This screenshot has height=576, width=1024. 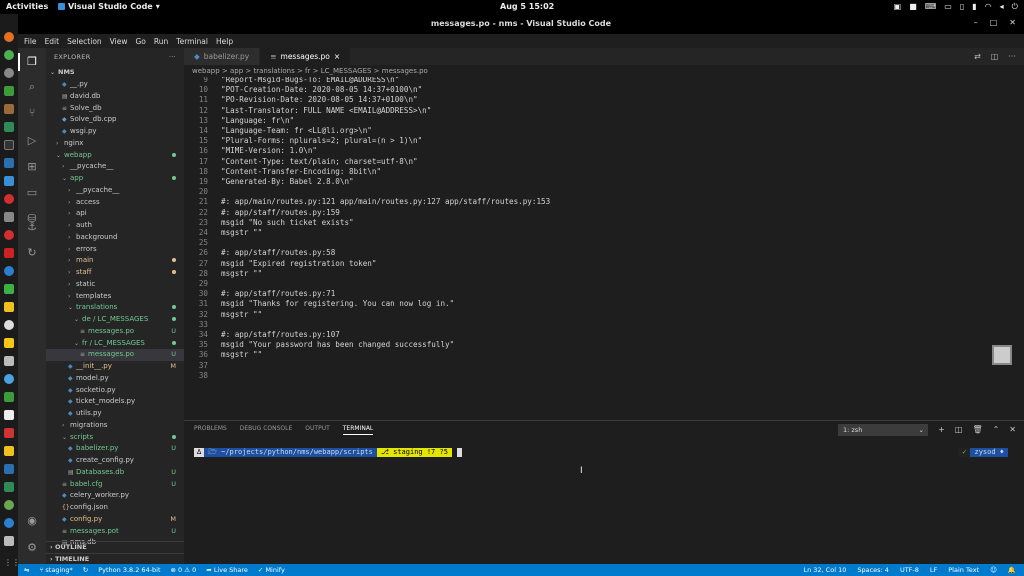 What do you see at coordinates (161, 41) in the screenshot?
I see `menu-run: Run` at bounding box center [161, 41].